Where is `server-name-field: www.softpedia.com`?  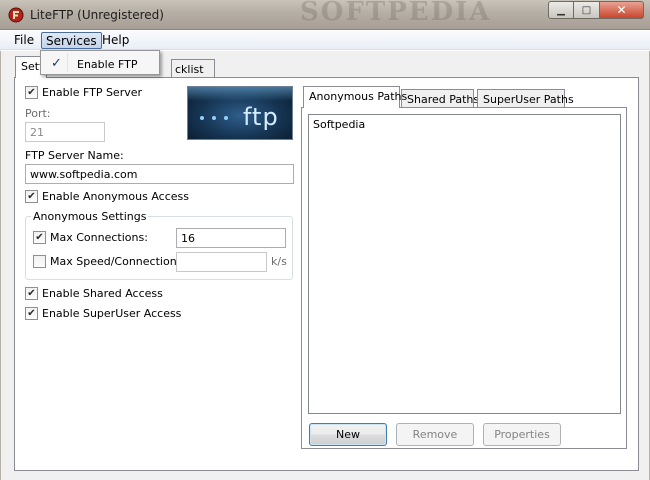 server-name-field: www.softpedia.com is located at coordinates (159, 174).